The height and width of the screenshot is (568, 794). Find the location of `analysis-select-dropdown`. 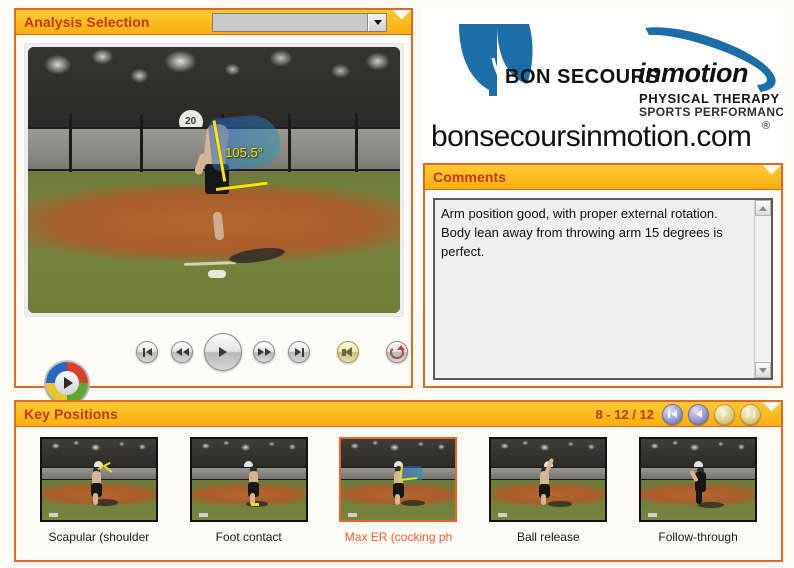

analysis-select-dropdown is located at coordinates (299, 22).